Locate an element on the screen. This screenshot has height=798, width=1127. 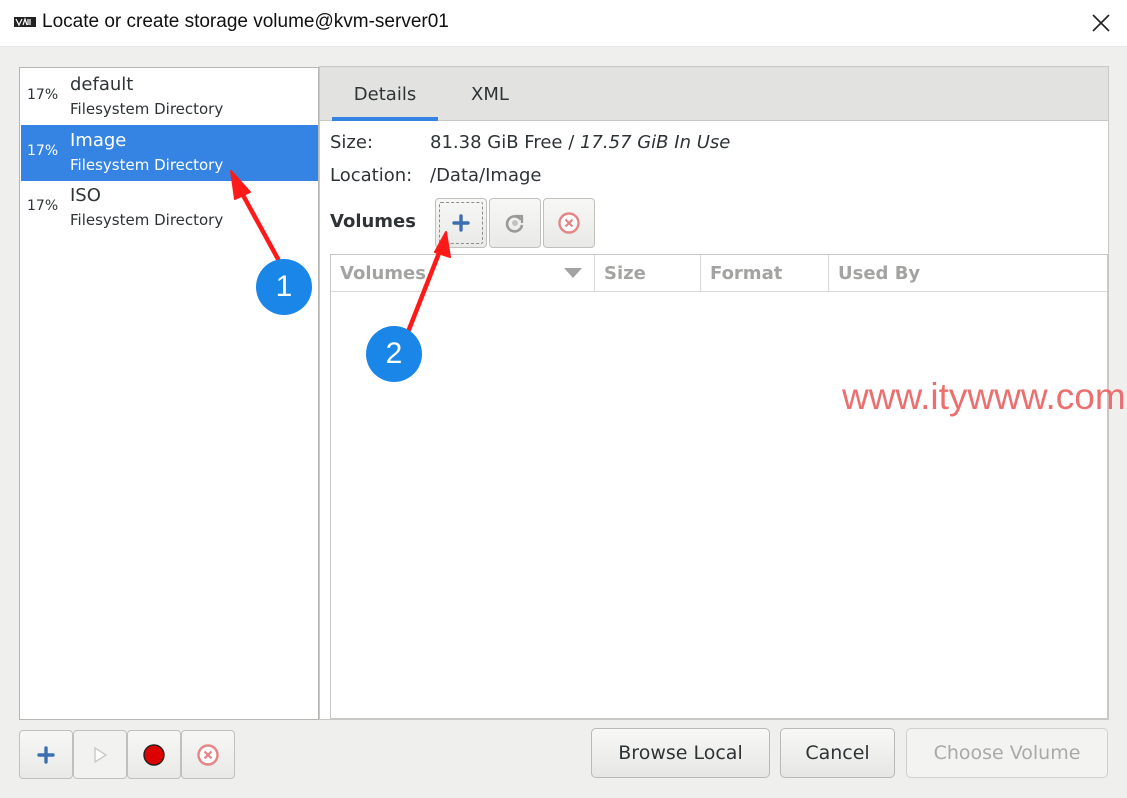
delete-pool-icon is located at coordinates (208, 754).